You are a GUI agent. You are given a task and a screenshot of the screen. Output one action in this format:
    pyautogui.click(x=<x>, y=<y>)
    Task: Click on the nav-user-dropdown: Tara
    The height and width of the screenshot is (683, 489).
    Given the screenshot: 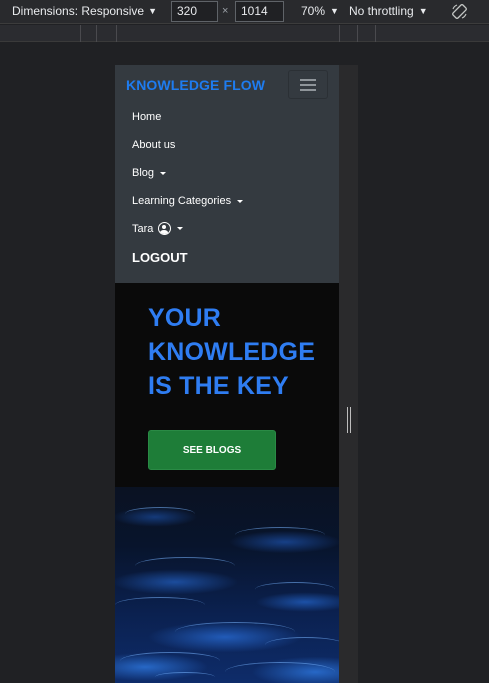 What is the action you would take?
    pyautogui.click(x=158, y=228)
    